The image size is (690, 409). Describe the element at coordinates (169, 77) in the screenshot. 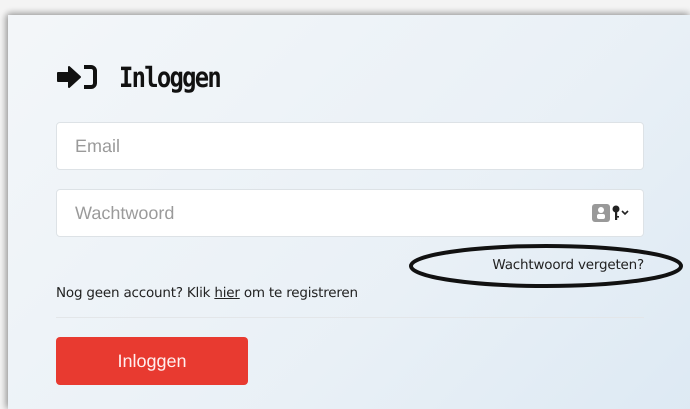

I see `page-title: Inloggen` at that location.